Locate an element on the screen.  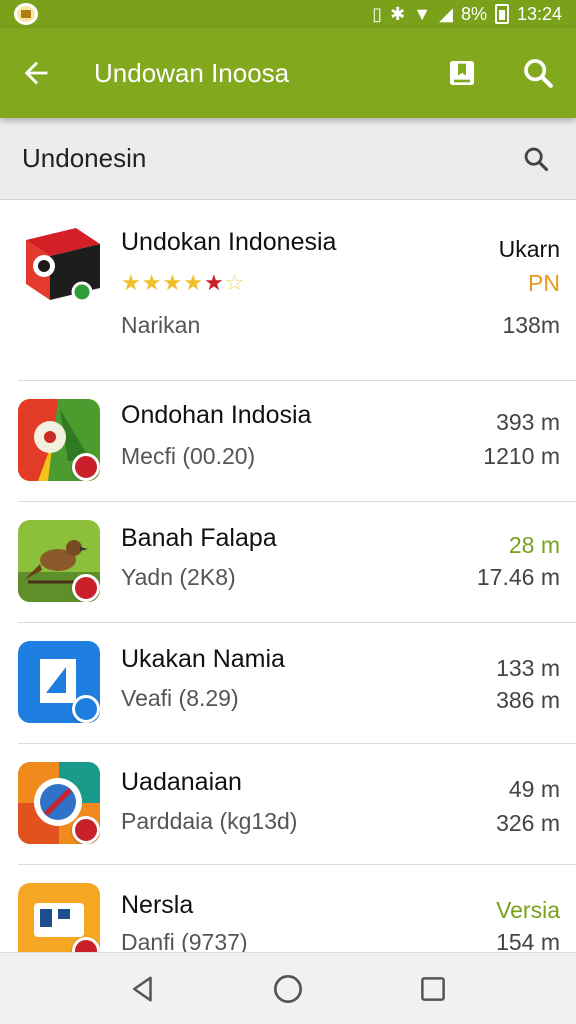
search-submit-button is located at coordinates (536, 159).